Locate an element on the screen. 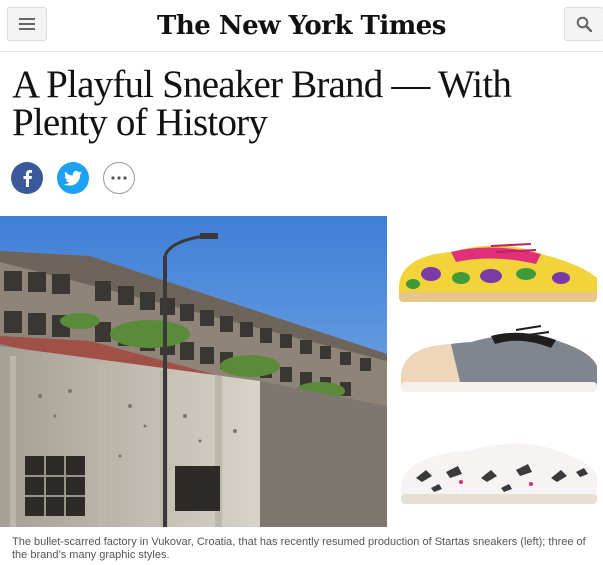 Image resolution: width=603 pixels, height=565 pixels. more-share-button is located at coordinates (119, 178).